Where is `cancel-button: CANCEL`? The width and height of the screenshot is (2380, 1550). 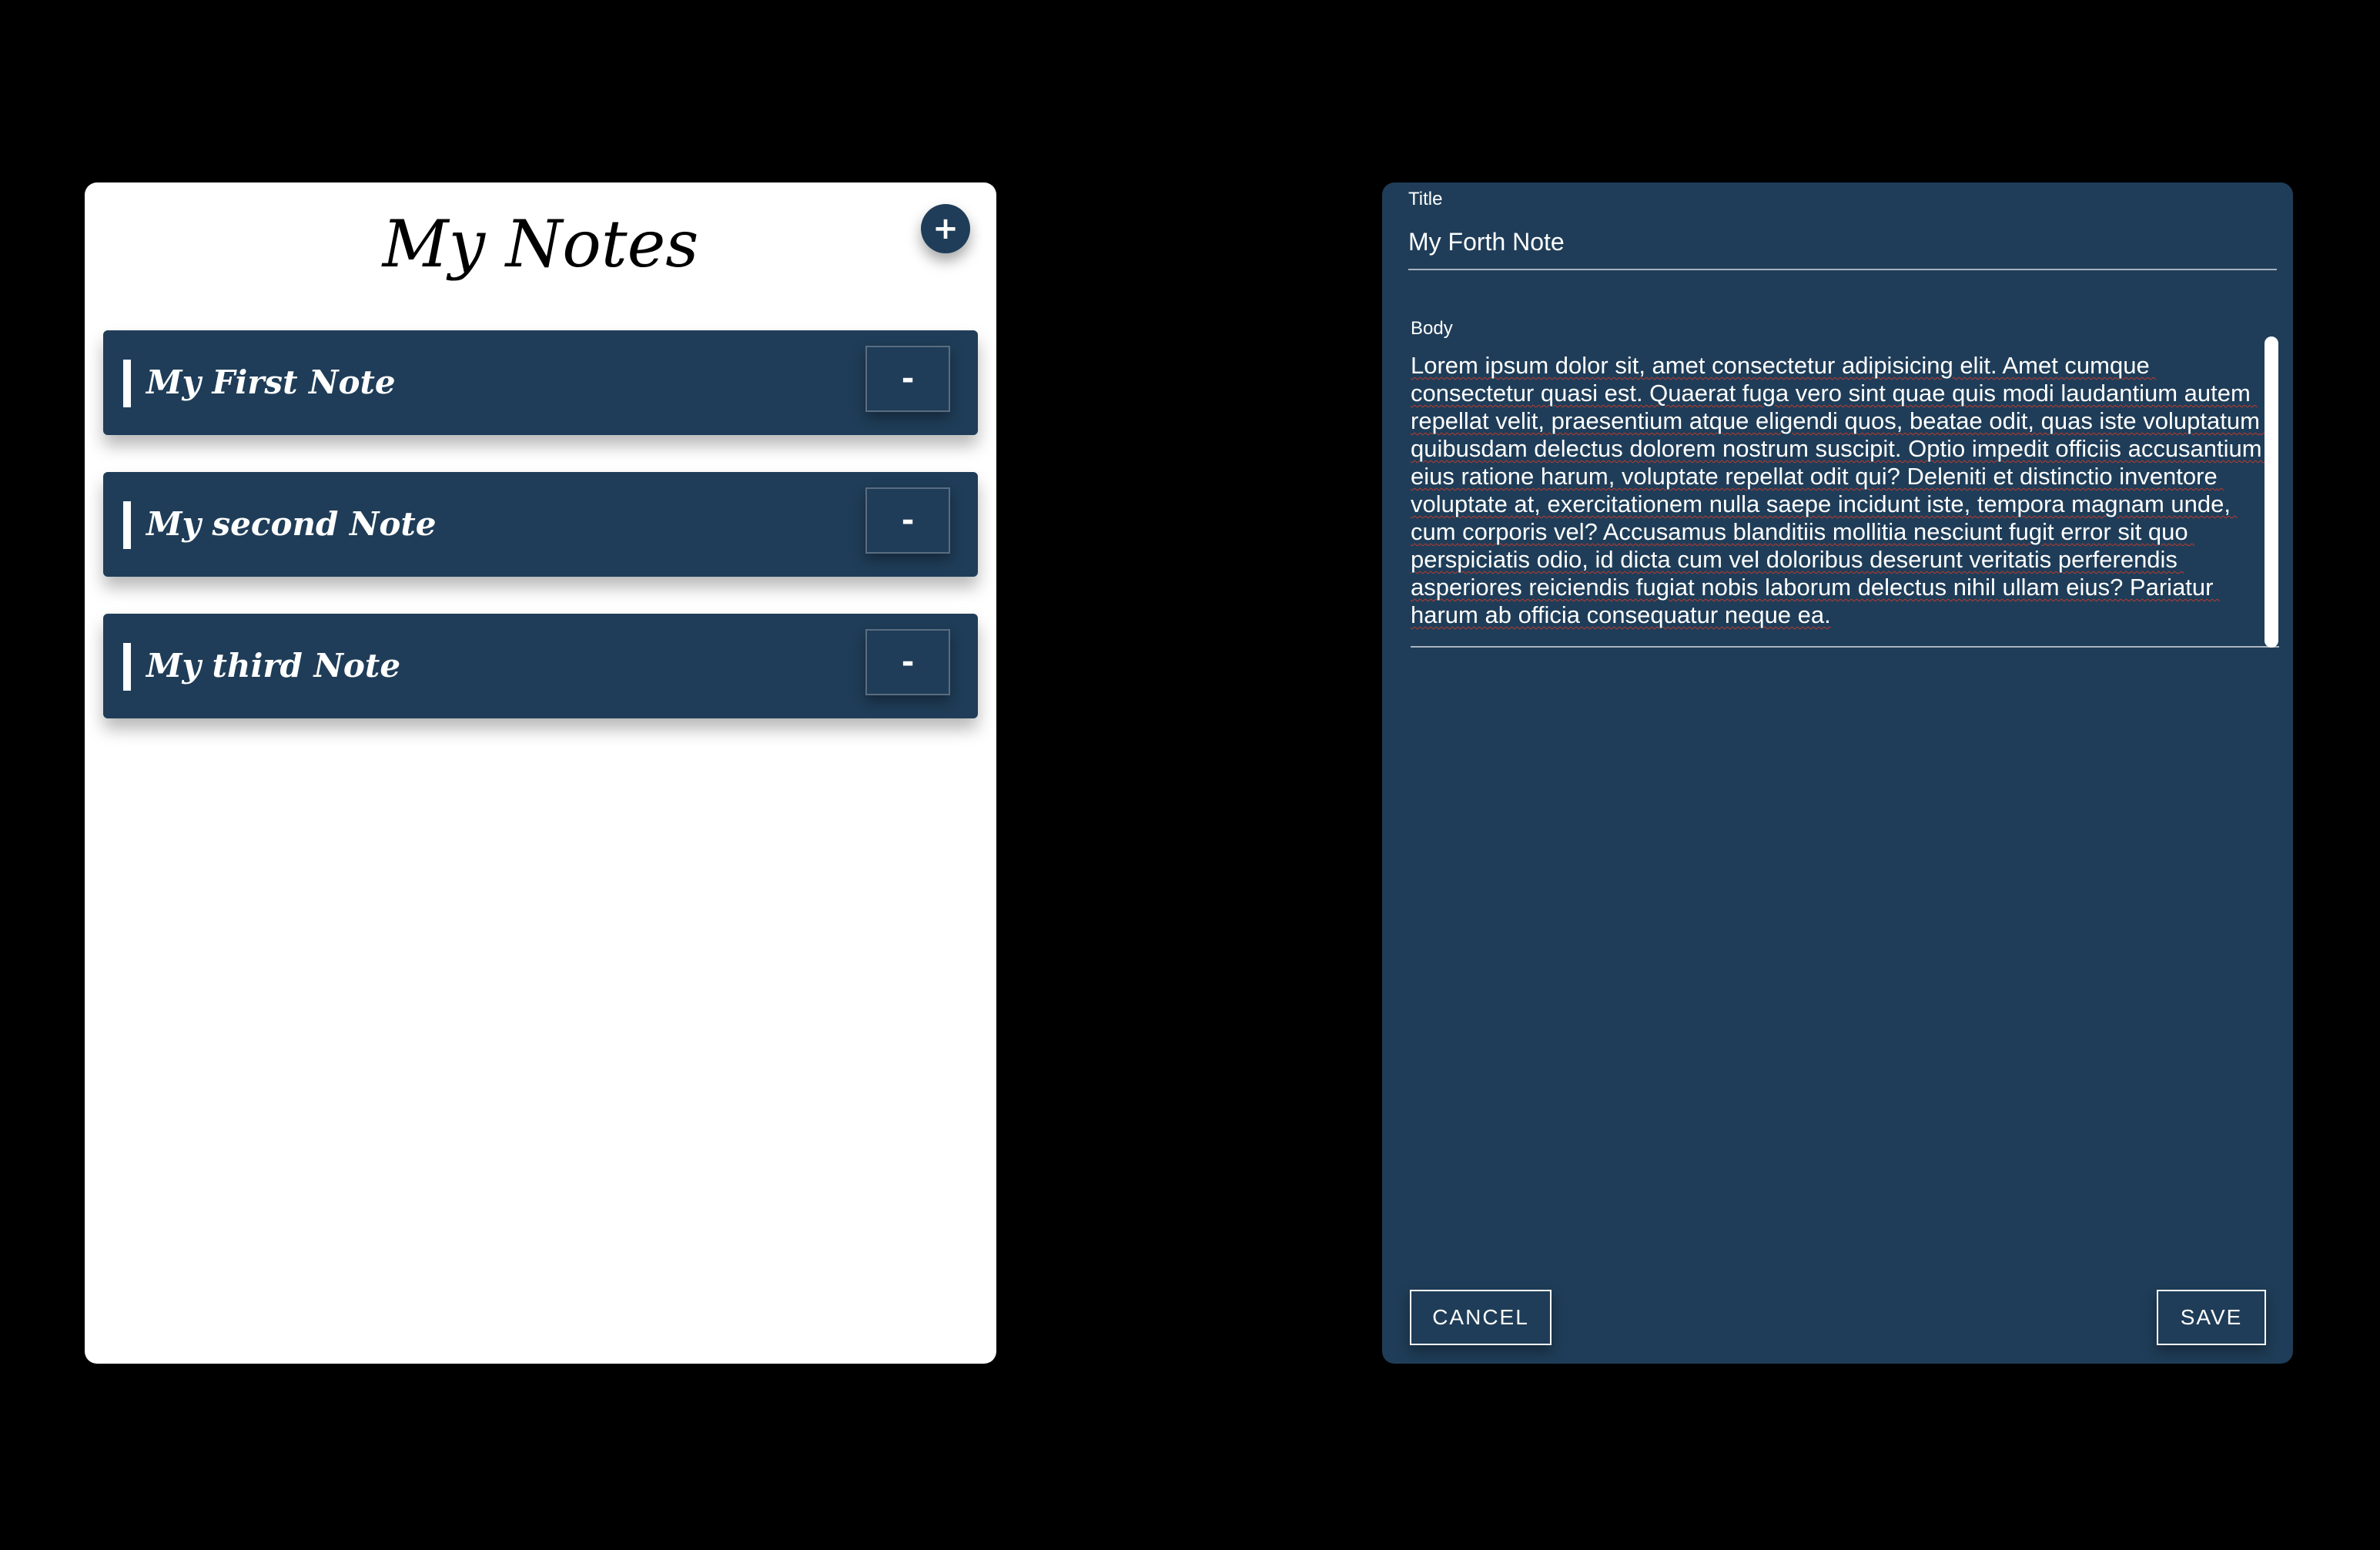 cancel-button: CANCEL is located at coordinates (1481, 1317).